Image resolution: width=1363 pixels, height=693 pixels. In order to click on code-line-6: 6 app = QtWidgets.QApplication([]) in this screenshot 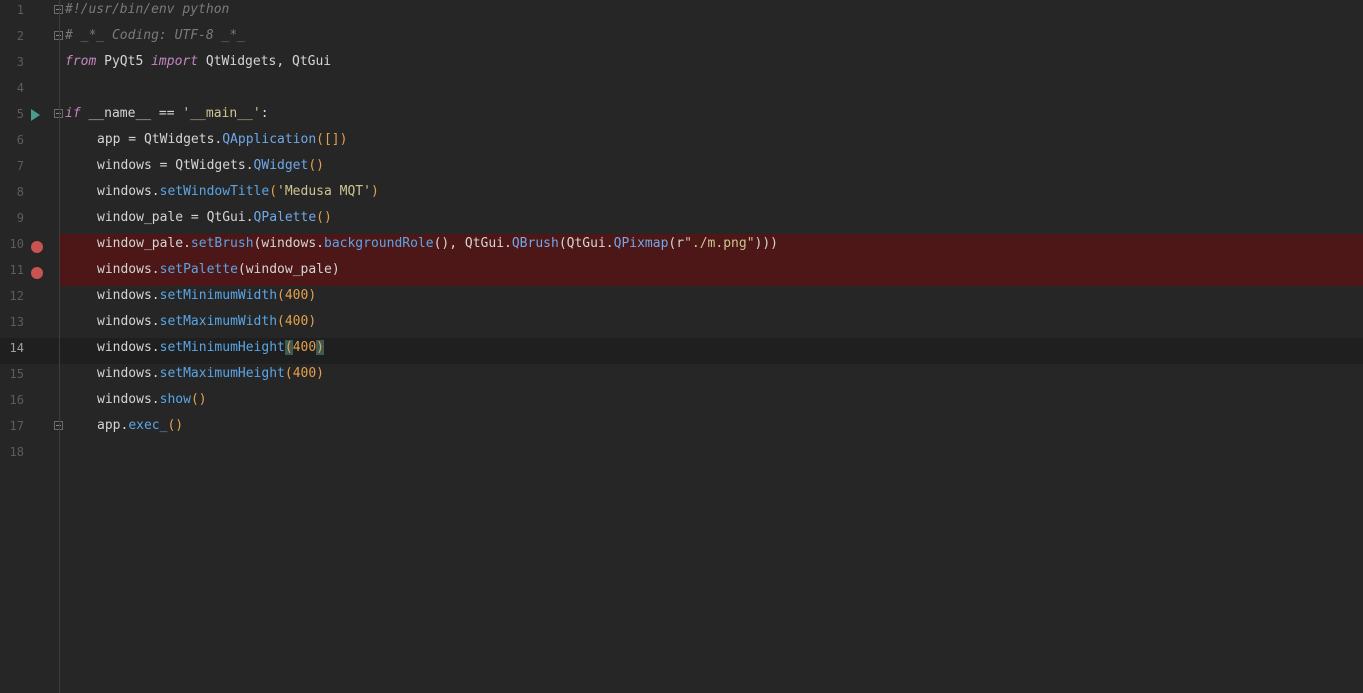, I will do `click(681, 143)`.